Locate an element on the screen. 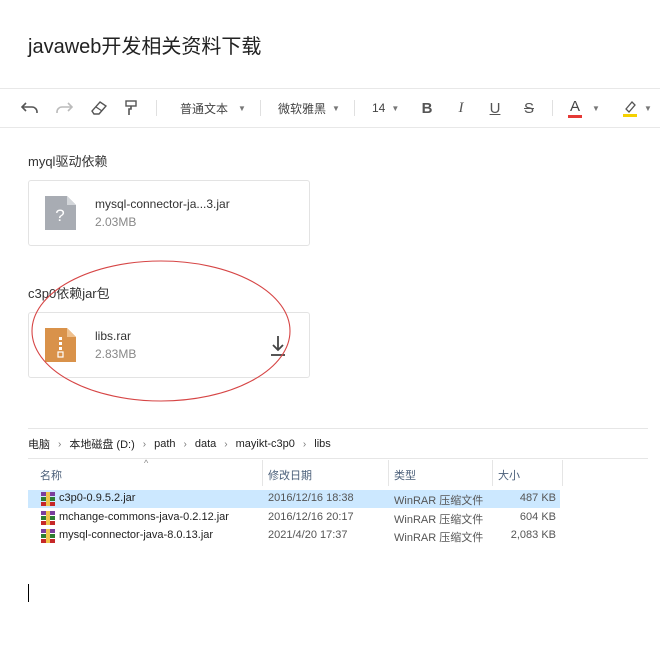 The image size is (660, 646). file-name: mysql-connector-java-8.0.13.jar is located at coordinates (136, 535).